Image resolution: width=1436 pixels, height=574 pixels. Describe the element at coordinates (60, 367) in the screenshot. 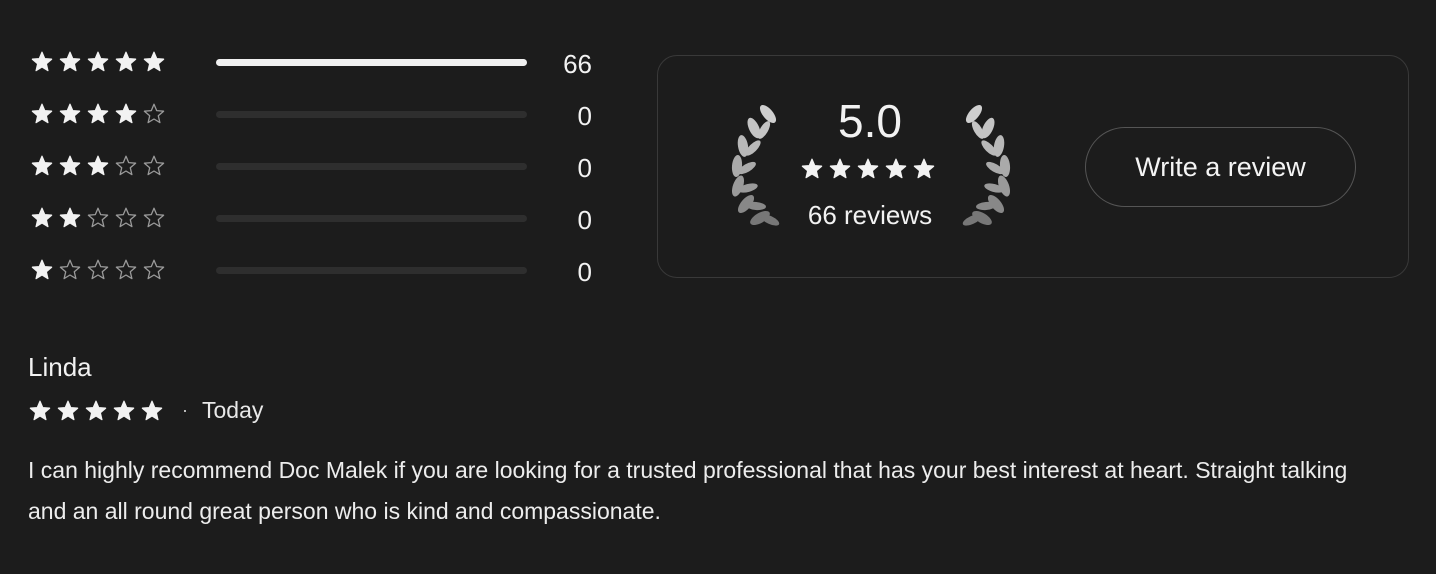

I see `reviewer-name: Linda` at that location.